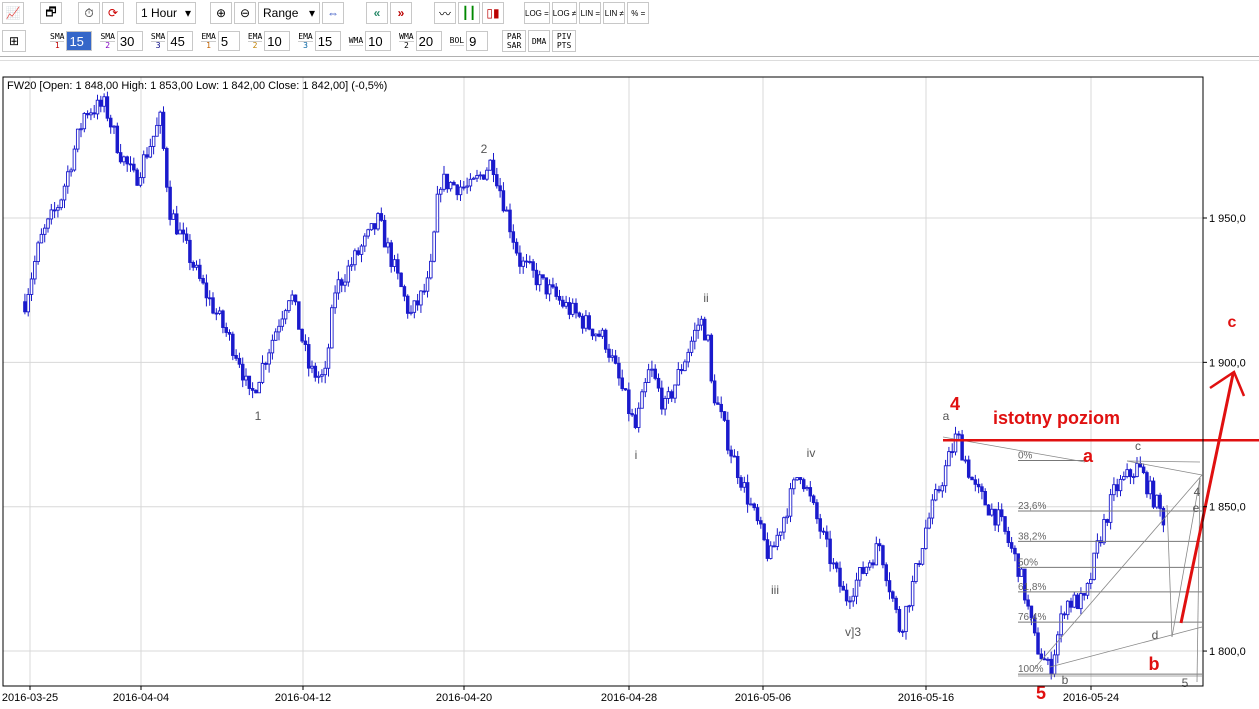  What do you see at coordinates (1207, 498) in the screenshot?
I see `projection-arrow` at bounding box center [1207, 498].